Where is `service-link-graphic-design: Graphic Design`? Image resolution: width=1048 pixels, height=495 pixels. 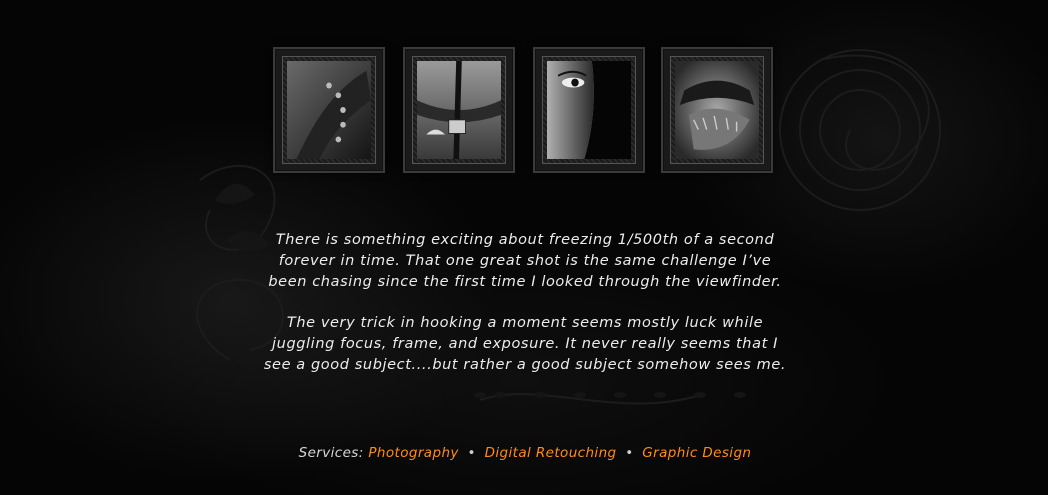
service-link-graphic-design: Graphic Design is located at coordinates (696, 453).